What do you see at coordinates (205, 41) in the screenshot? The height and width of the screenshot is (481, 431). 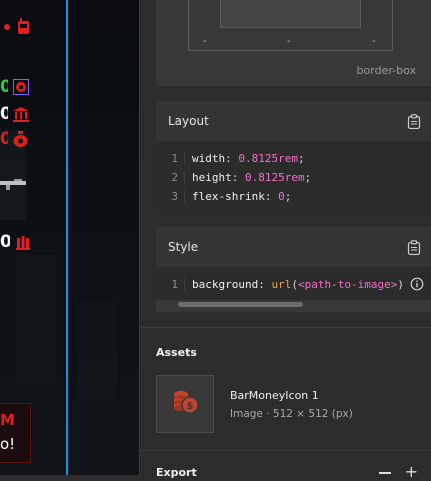 I see `box-model-left-value: -` at bounding box center [205, 41].